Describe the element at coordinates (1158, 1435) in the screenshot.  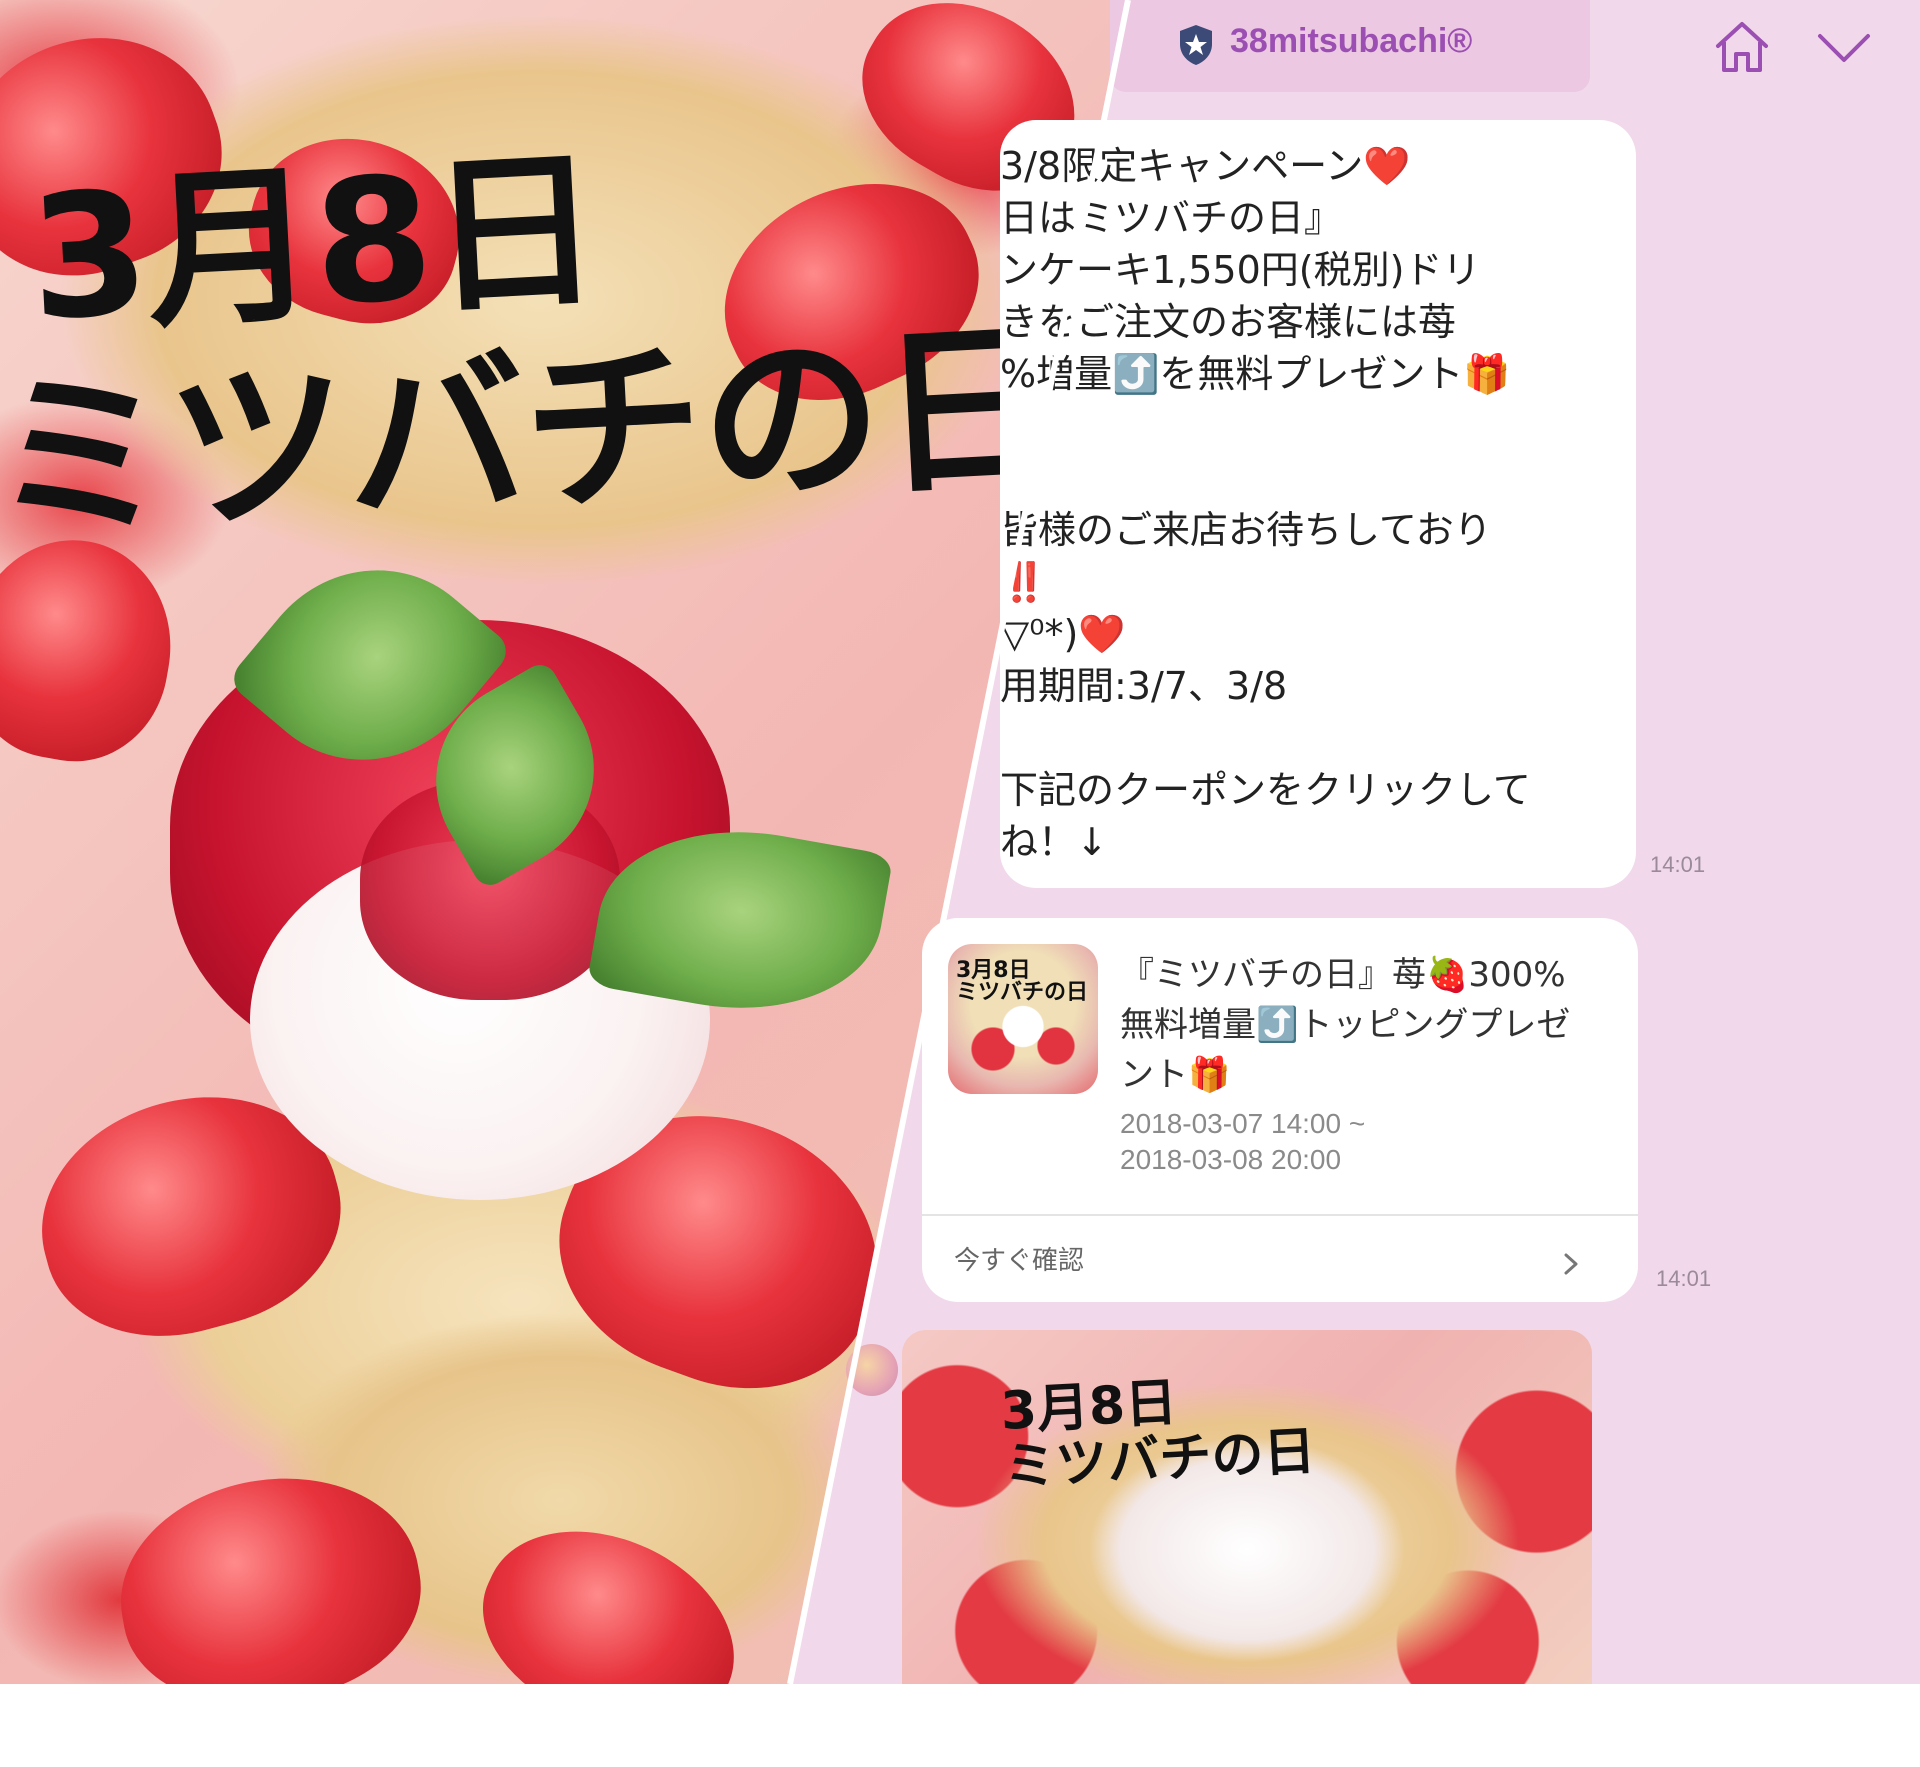
I see `message-image-title: 3月8日 ミツバチの日` at that location.